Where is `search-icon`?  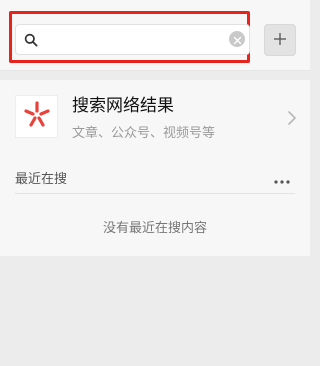
search-icon is located at coordinates (31, 39).